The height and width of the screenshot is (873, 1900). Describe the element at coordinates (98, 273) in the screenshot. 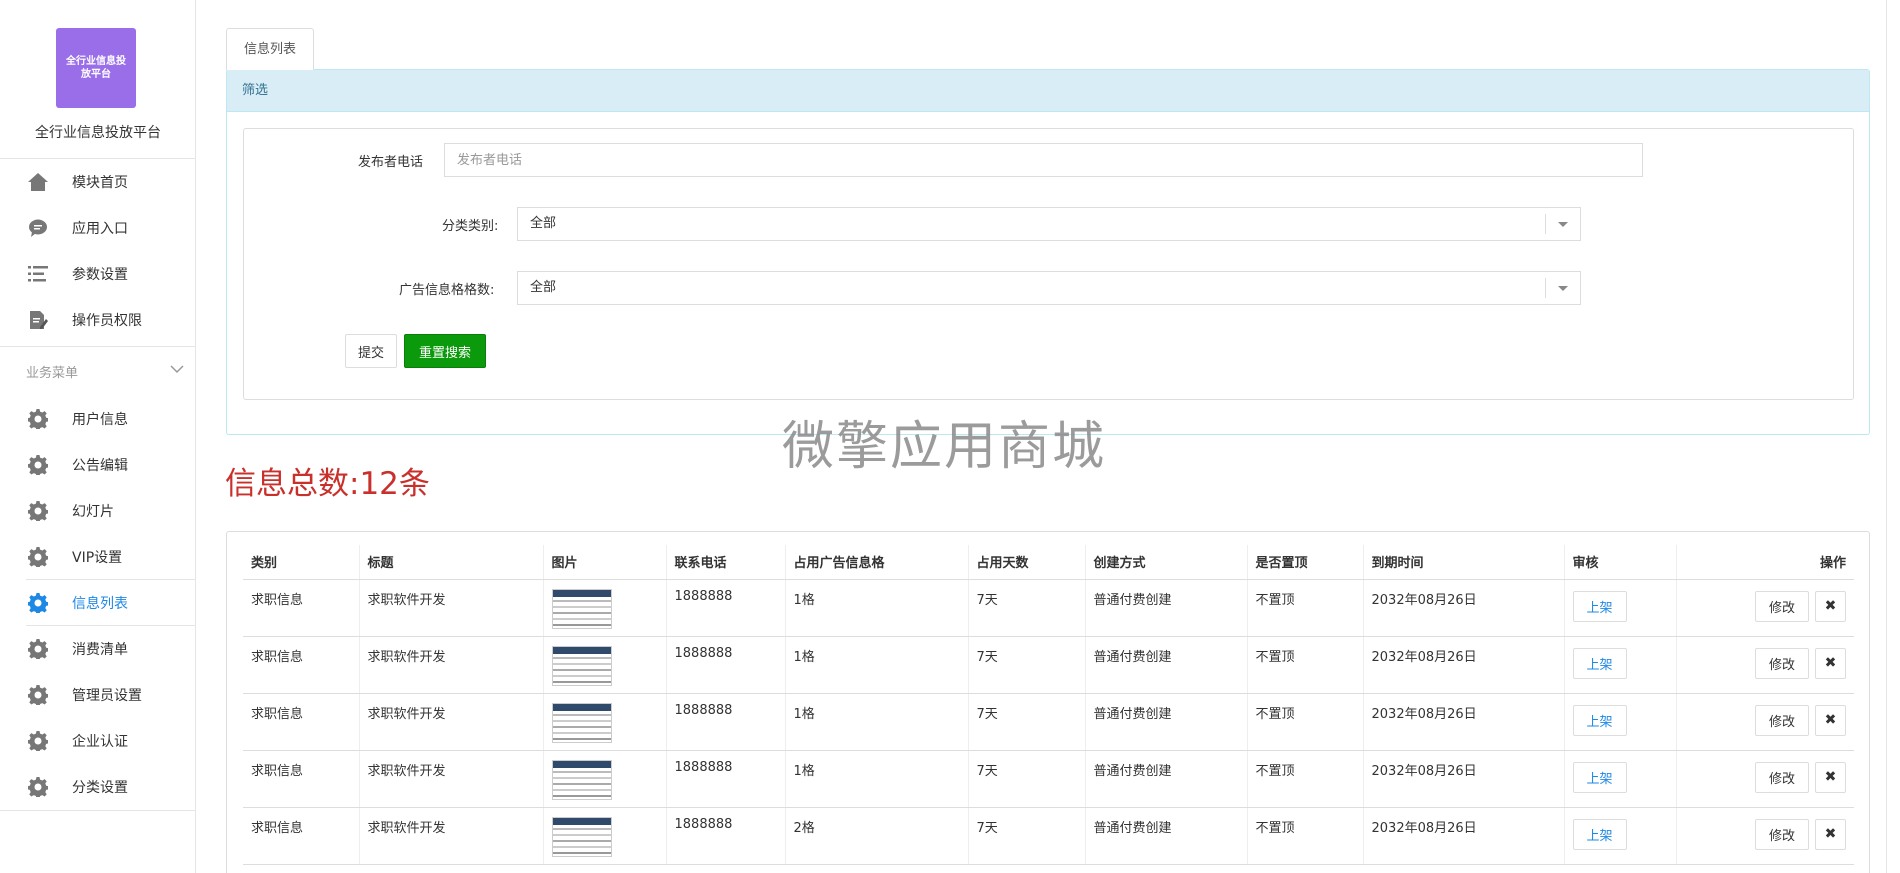

I see `sidebar-item-params: 参数设置` at that location.